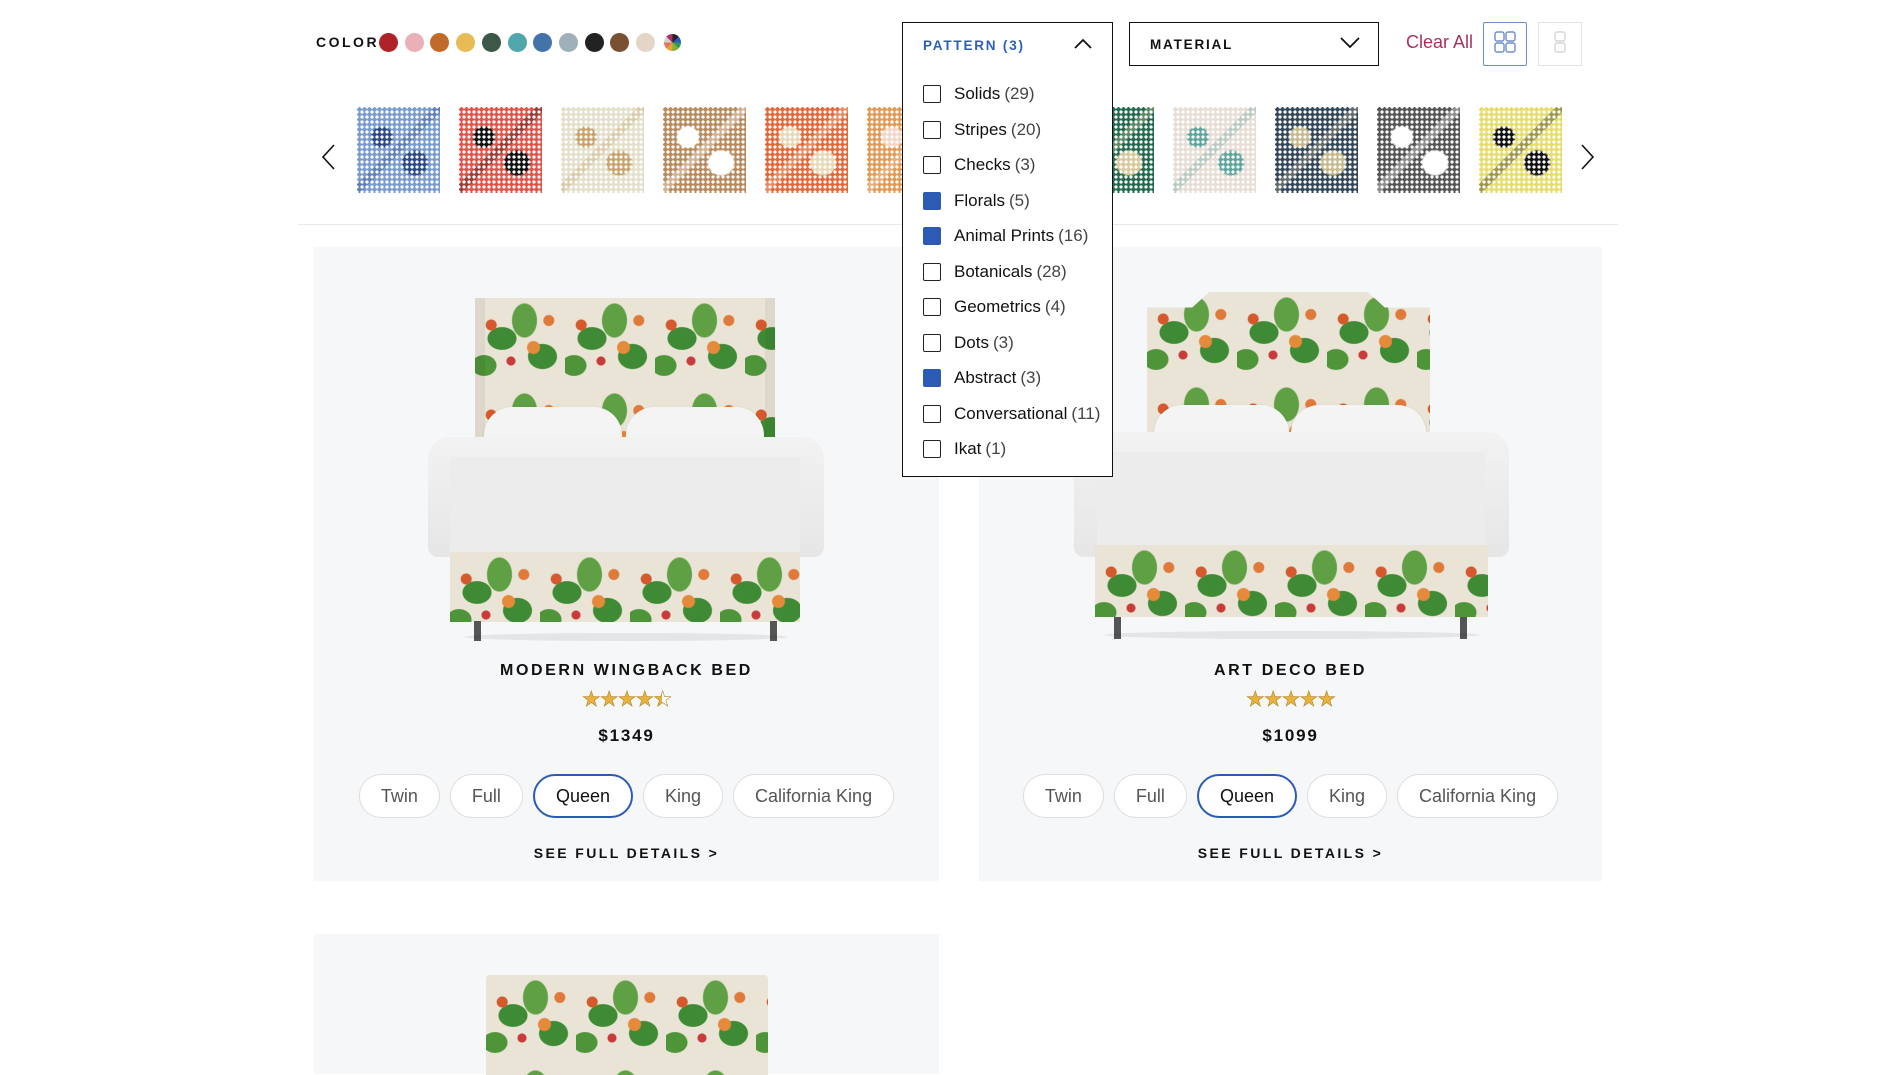  What do you see at coordinates (517, 42) in the screenshot?
I see `color-swatch-teal` at bounding box center [517, 42].